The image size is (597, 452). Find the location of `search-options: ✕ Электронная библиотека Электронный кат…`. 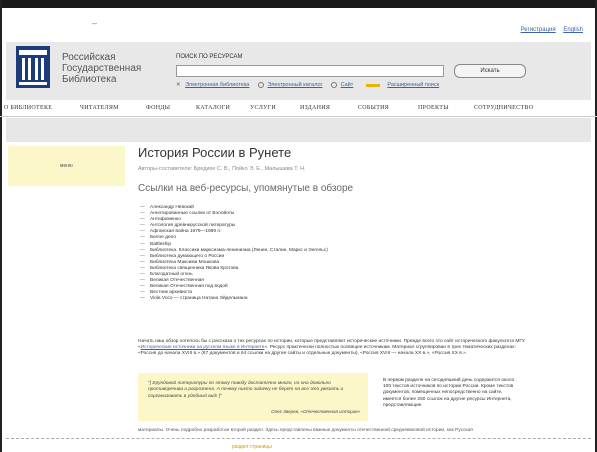

search-options: ✕ Электронная библиотека Электронный кат… is located at coordinates (310, 85).